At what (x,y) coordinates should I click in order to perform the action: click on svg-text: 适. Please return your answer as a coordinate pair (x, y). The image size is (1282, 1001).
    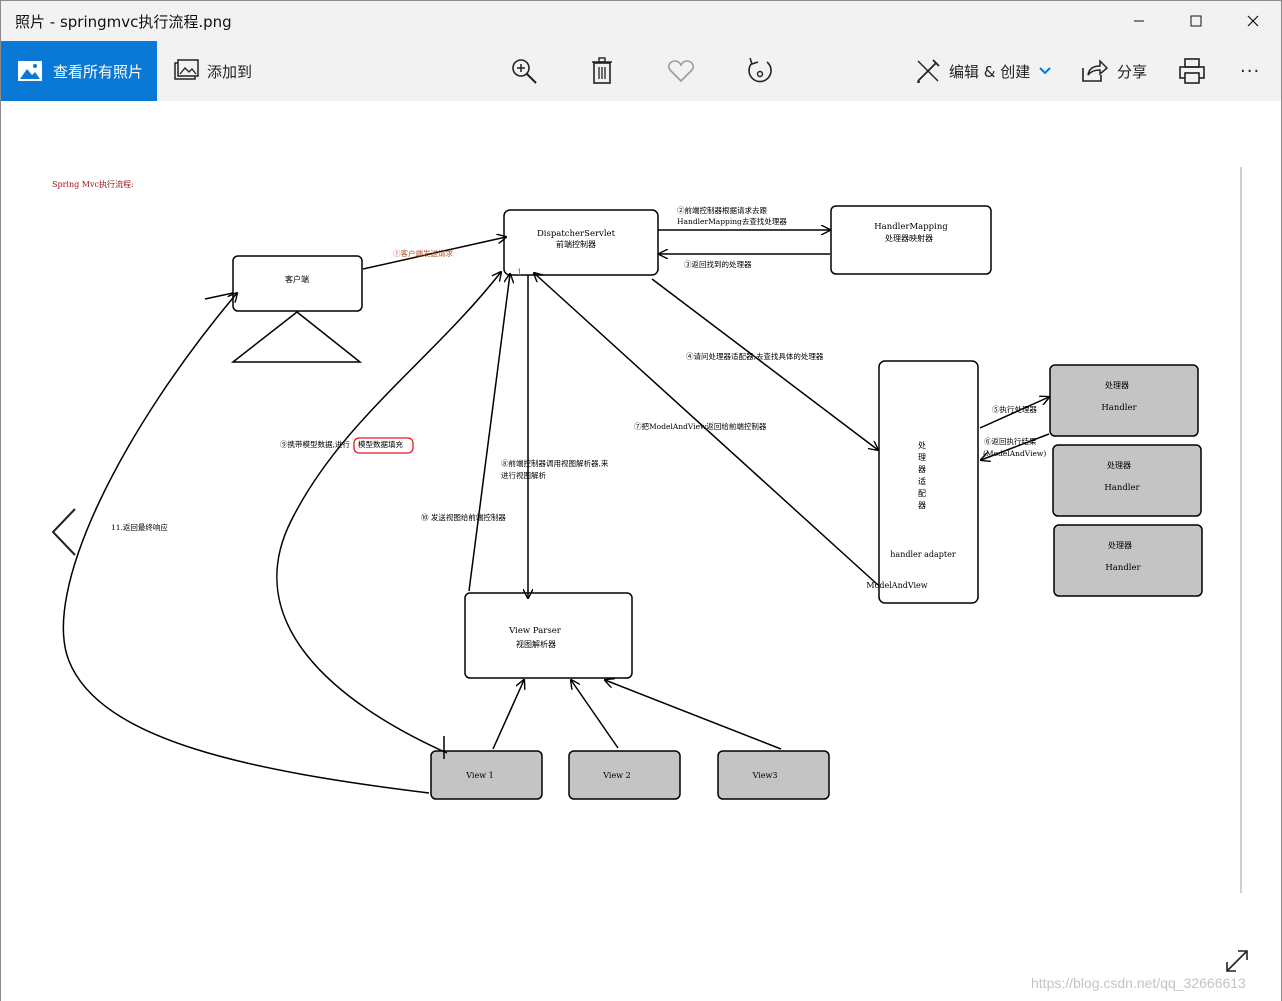
    Looking at the image, I should click on (922, 481).